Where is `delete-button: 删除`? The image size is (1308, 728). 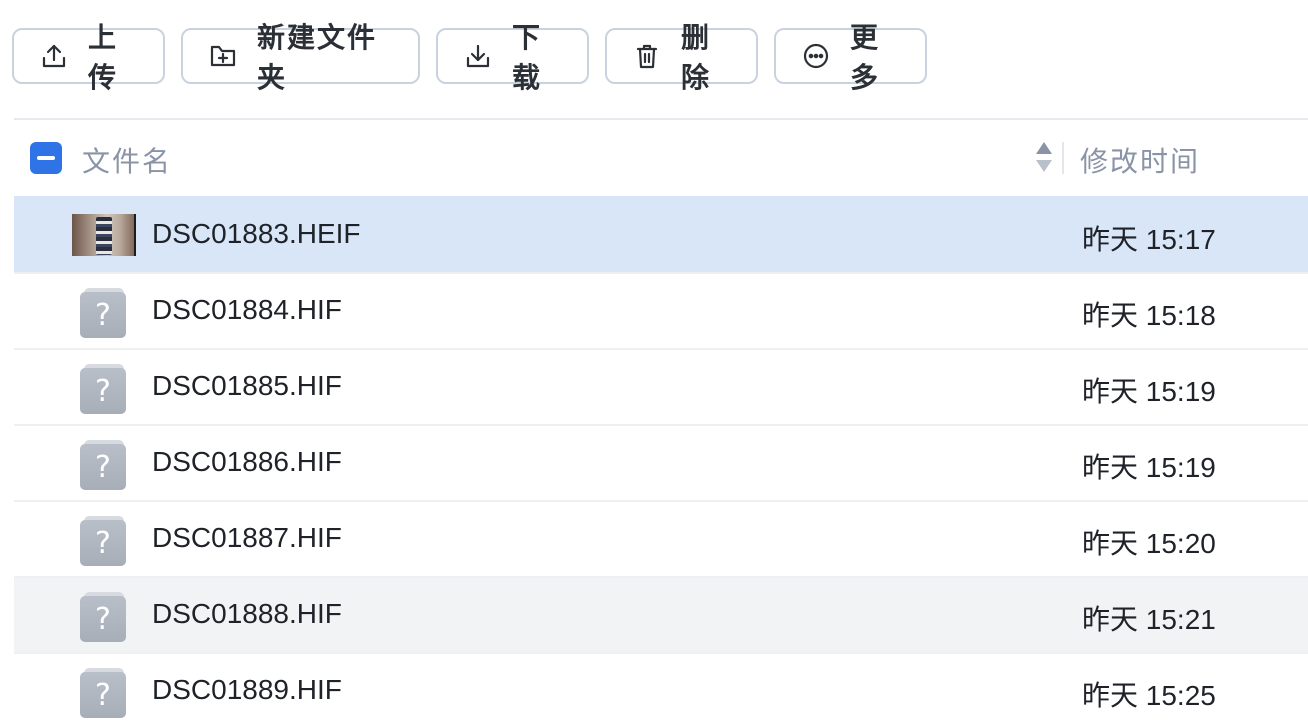 delete-button: 删除 is located at coordinates (681, 57).